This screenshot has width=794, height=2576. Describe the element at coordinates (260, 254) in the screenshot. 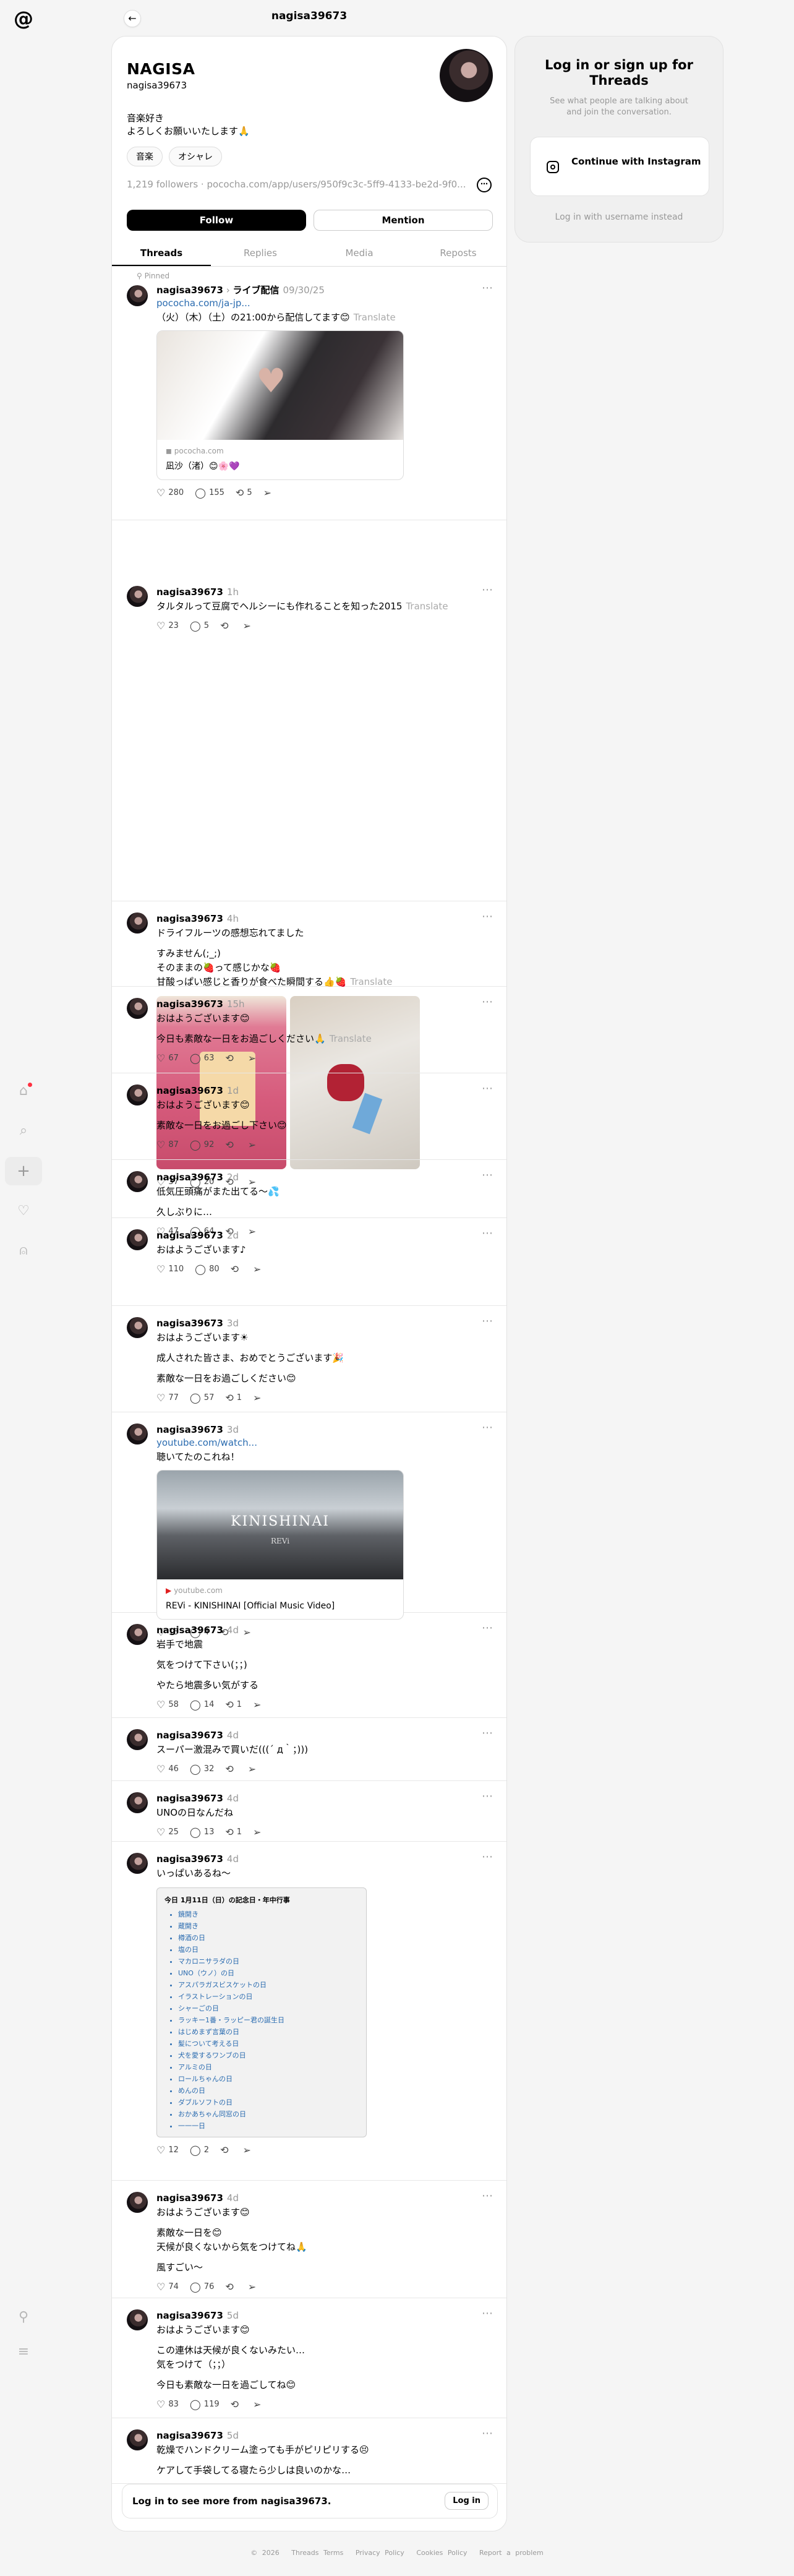

I see `tab-replies: Replies` at that location.